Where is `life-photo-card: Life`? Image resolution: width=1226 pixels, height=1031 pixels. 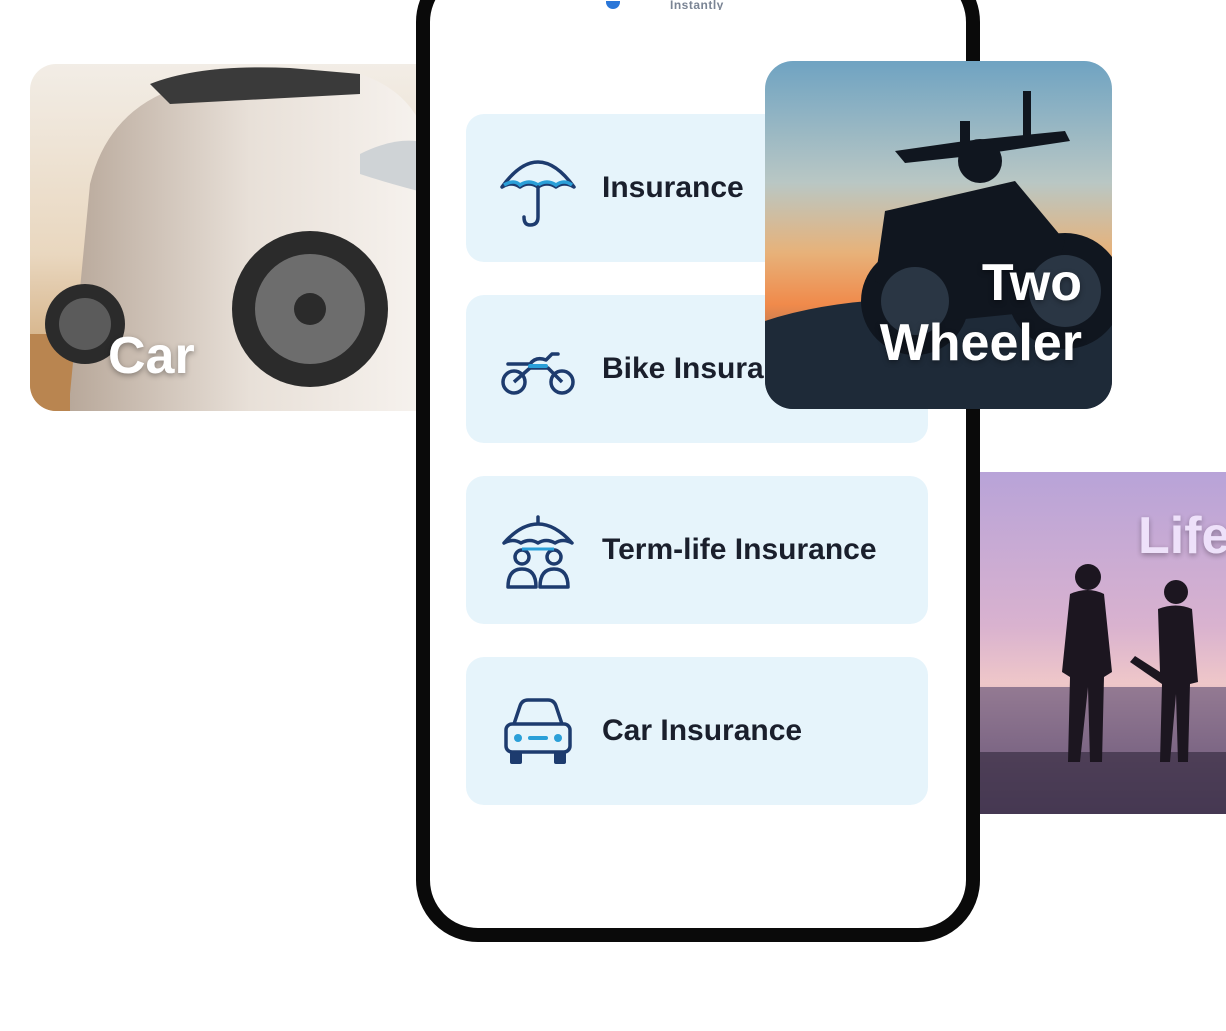
life-photo-card: Life is located at coordinates (1103, 643).